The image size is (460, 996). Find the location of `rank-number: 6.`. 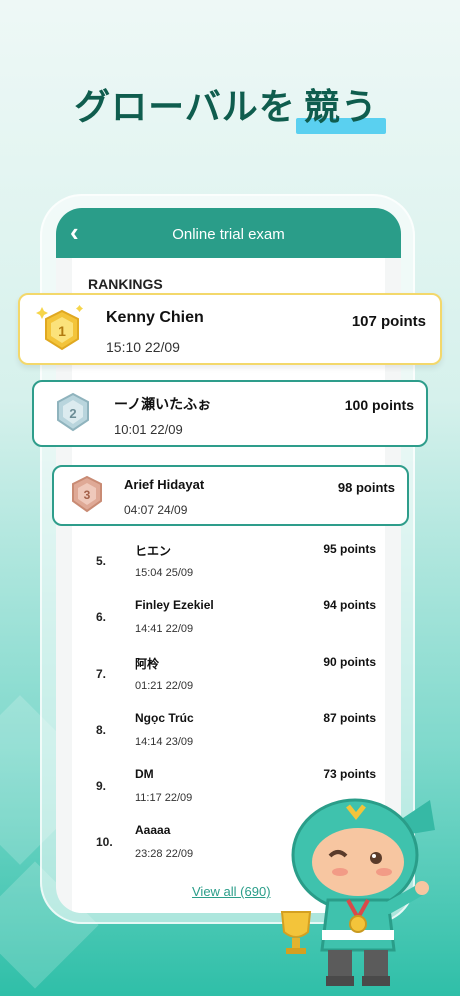

rank-number: 6. is located at coordinates (101, 617).